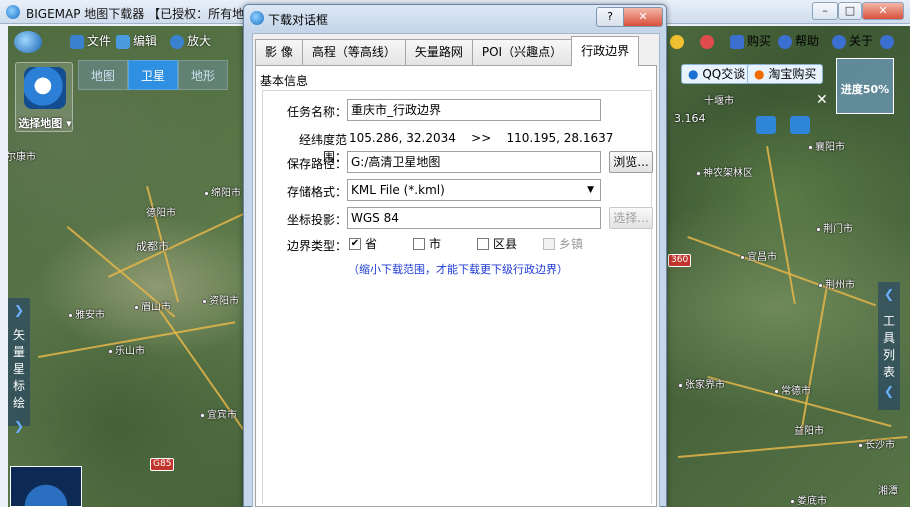  Describe the element at coordinates (474, 110) in the screenshot. I see `task-name-input: 重庆市_行政边界` at that location.